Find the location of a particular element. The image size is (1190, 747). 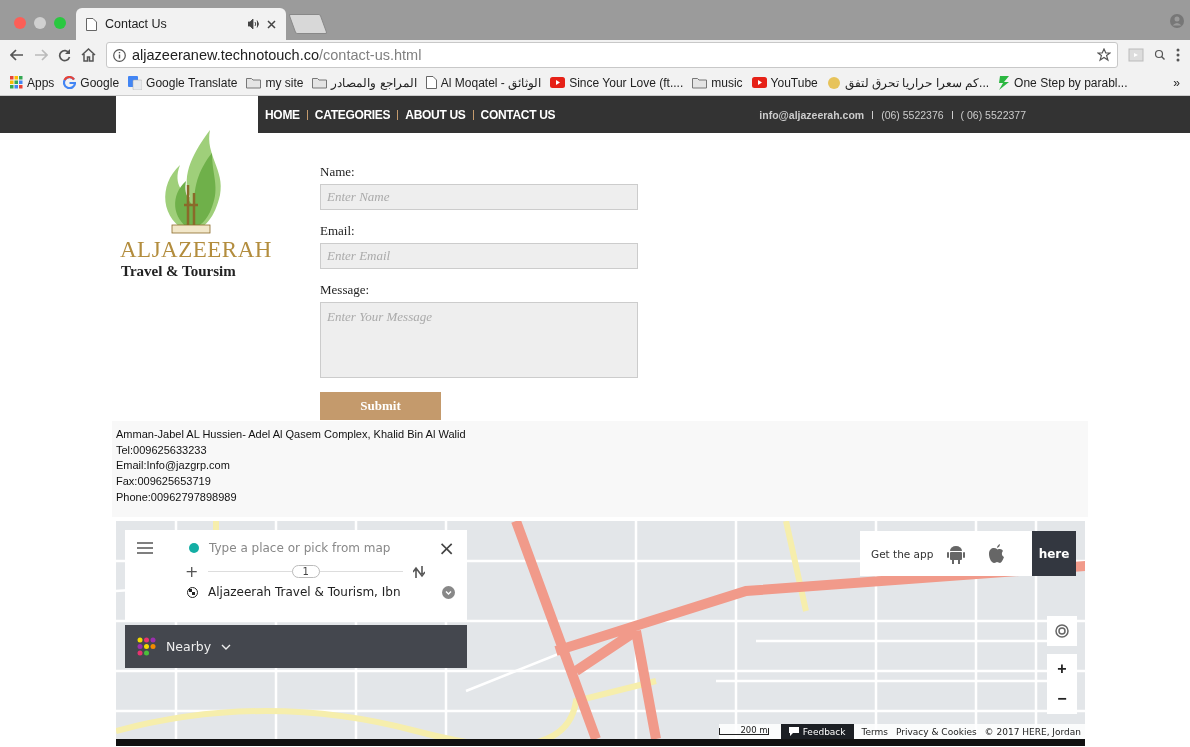

logo-wordmark: ALJAZEERAH is located at coordinates (196, 250).